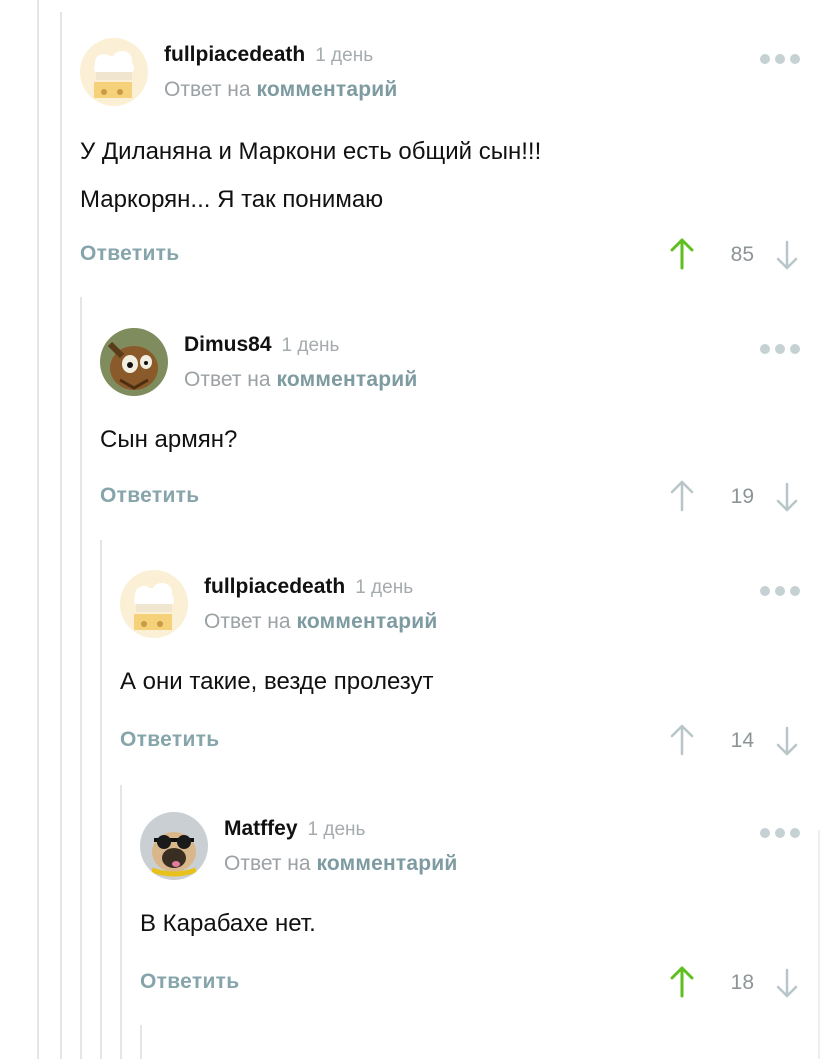 Image resolution: width=828 pixels, height=1059 pixels. What do you see at coordinates (742, 982) in the screenshot?
I see `rating-count: 18` at bounding box center [742, 982].